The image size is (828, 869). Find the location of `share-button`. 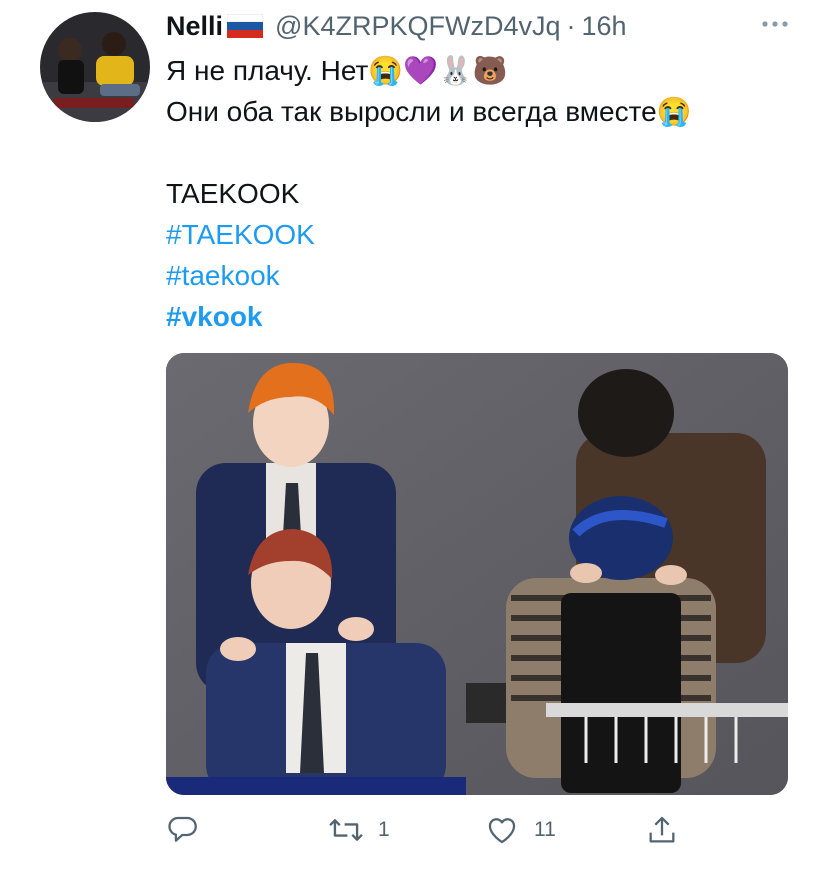

share-button is located at coordinates (669, 830).